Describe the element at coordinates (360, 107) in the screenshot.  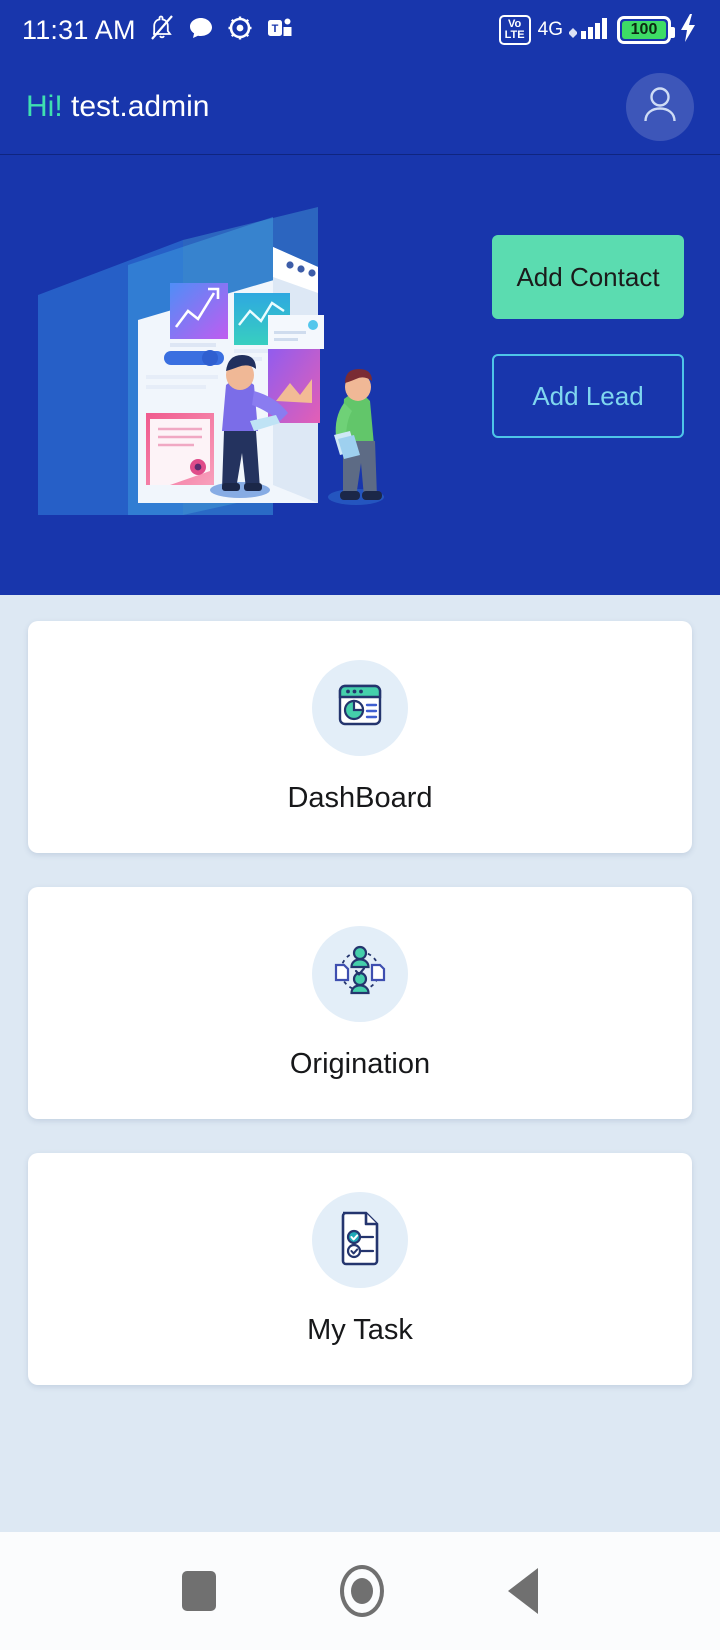
I see `app-header: Hi! test.admin` at that location.